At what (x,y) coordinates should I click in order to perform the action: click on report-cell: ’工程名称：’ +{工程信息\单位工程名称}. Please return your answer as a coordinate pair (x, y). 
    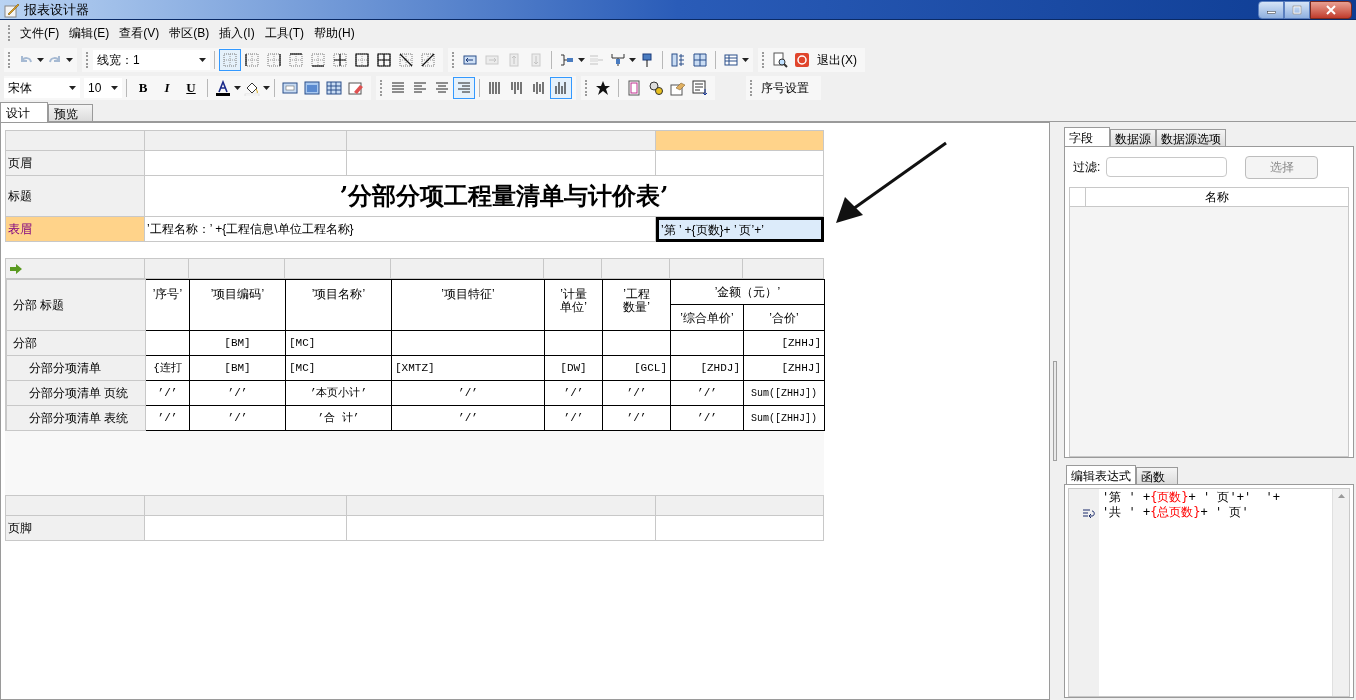
    Looking at the image, I should click on (400, 229).